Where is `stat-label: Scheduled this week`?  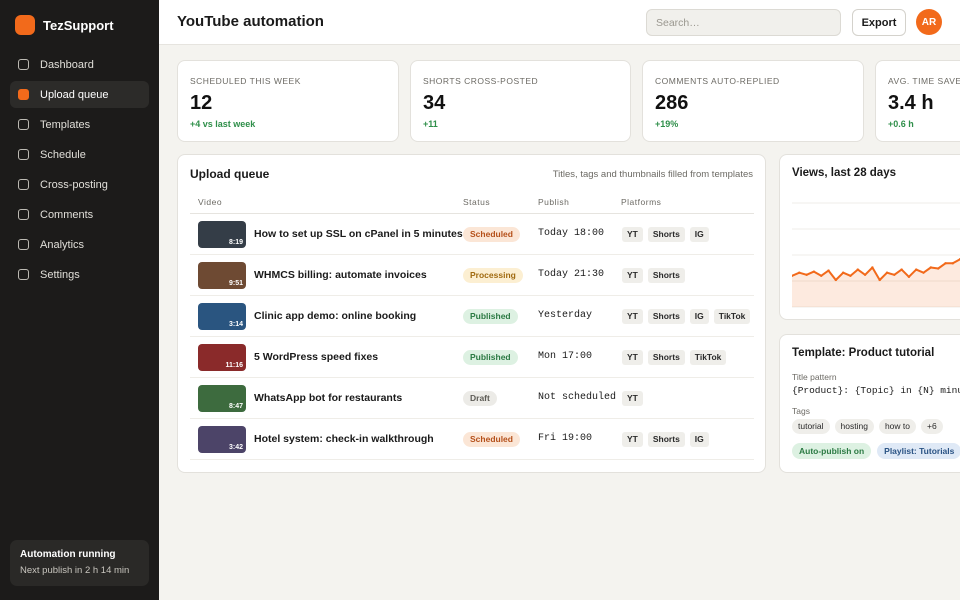 stat-label: Scheduled this week is located at coordinates (245, 81).